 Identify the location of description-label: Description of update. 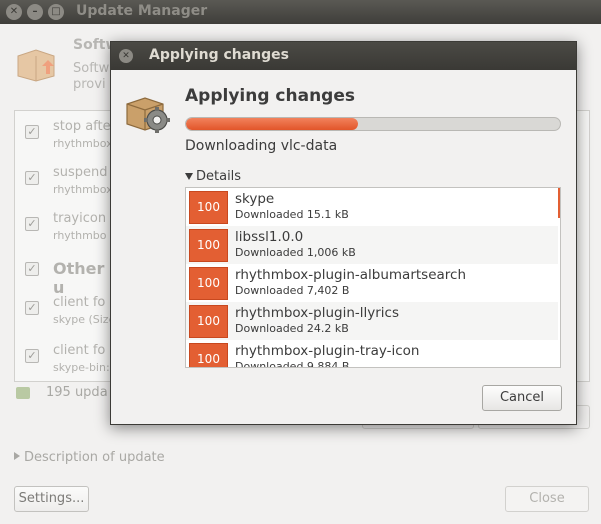
(94, 457).